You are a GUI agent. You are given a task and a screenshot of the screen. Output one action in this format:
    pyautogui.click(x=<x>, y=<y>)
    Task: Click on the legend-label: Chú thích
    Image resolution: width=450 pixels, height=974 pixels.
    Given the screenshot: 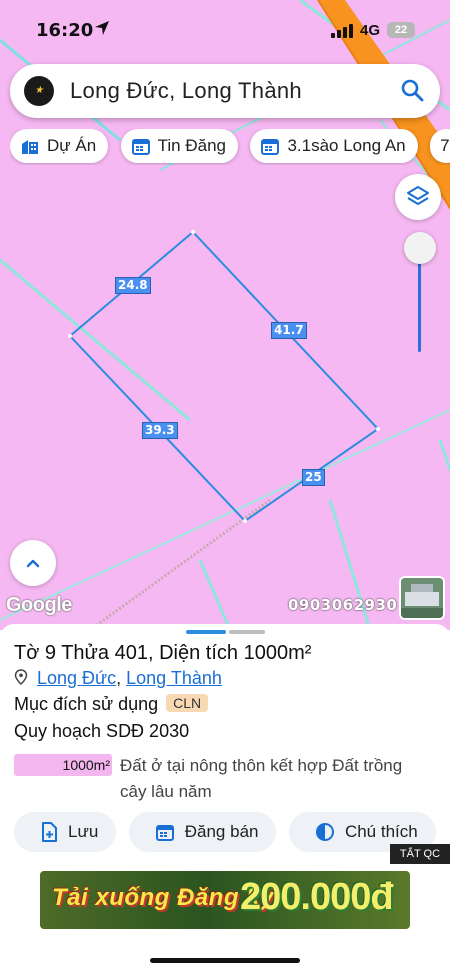 What is the action you would take?
    pyautogui.click(x=381, y=831)
    